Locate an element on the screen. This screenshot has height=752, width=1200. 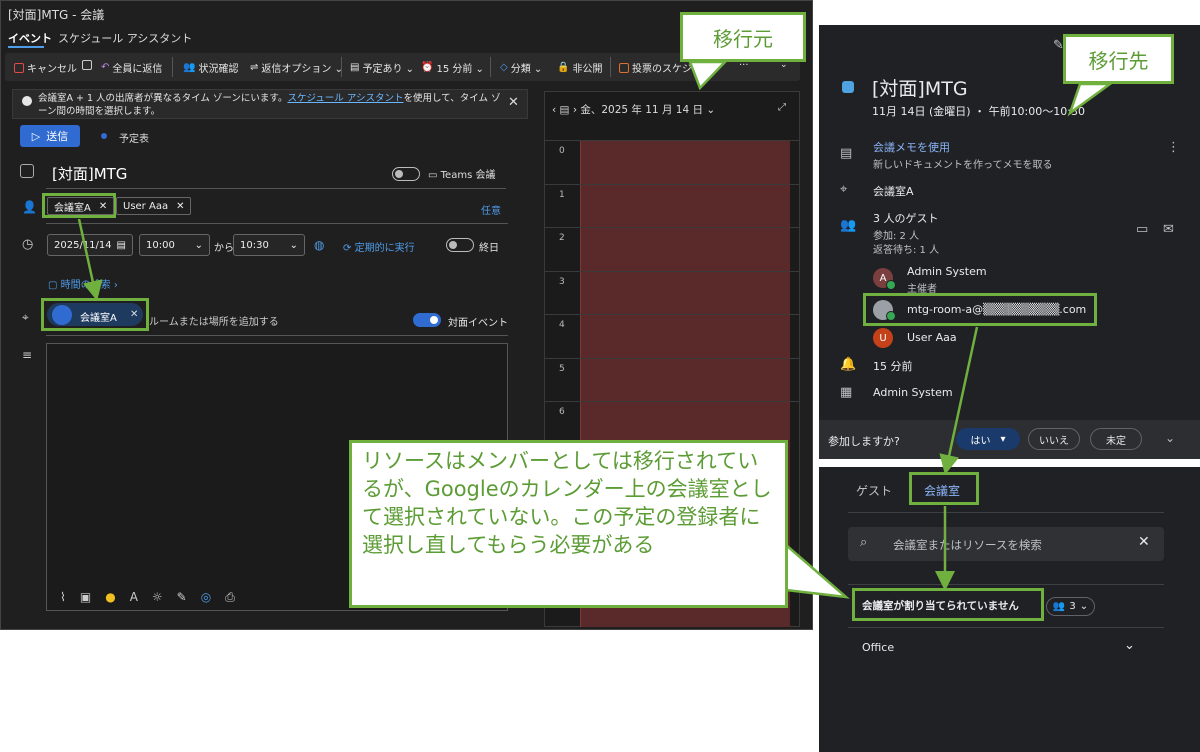
arrow-attendee-to-room is located at coordinates (90, 259).